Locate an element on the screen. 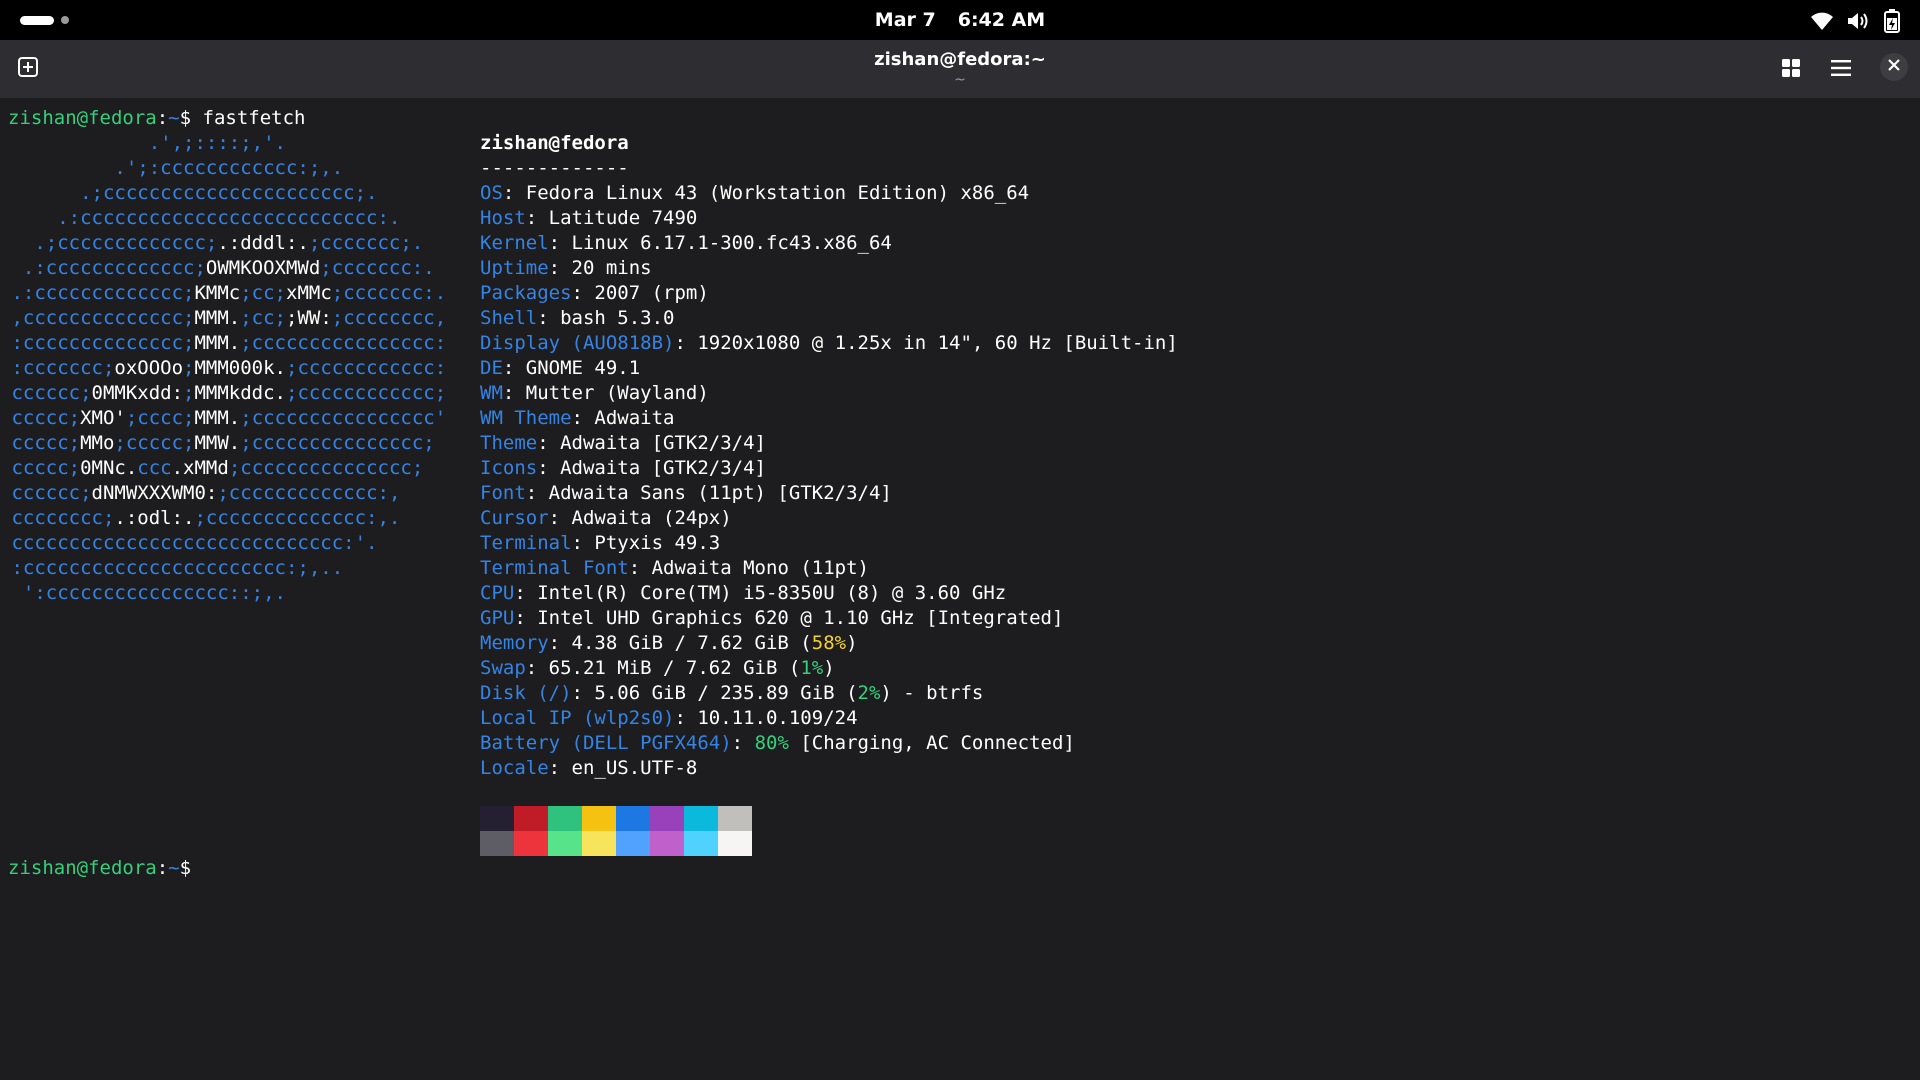 Image resolution: width=1920 pixels, height=1080 pixels. logo-segment: cccccc; is located at coordinates (46, 393).